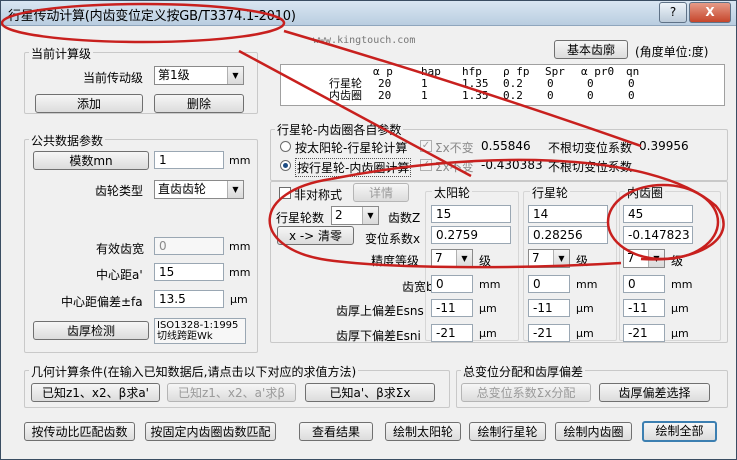  Describe the element at coordinates (315, 235) in the screenshot. I see `reset-shift-button: x -> 清零` at that location.